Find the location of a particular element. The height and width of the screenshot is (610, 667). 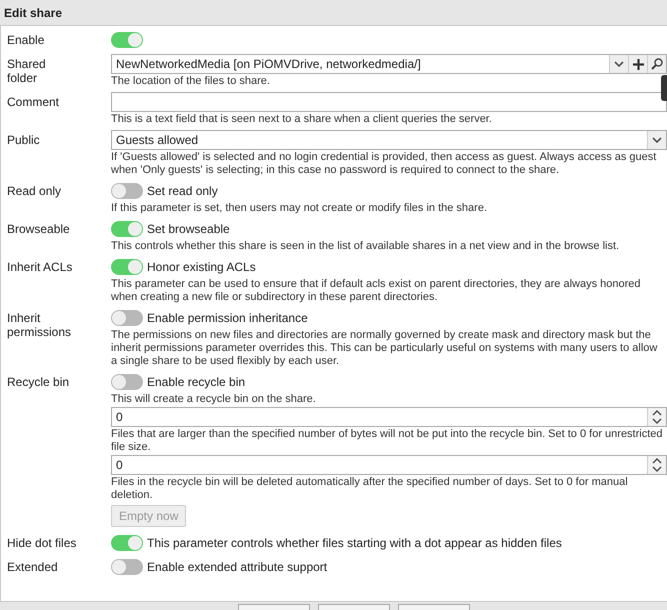

field-label: Read only is located at coordinates (34, 191).